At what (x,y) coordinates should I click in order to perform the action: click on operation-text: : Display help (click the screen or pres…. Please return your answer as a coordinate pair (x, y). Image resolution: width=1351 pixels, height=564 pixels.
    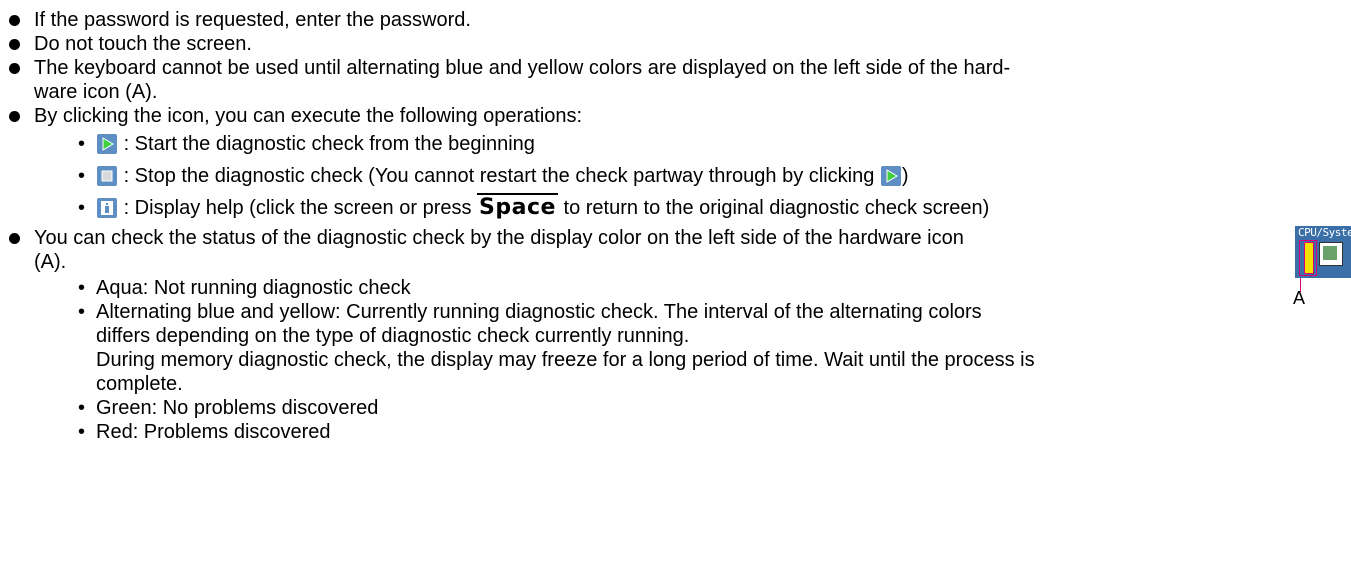
    Looking at the image, I should click on (297, 208).